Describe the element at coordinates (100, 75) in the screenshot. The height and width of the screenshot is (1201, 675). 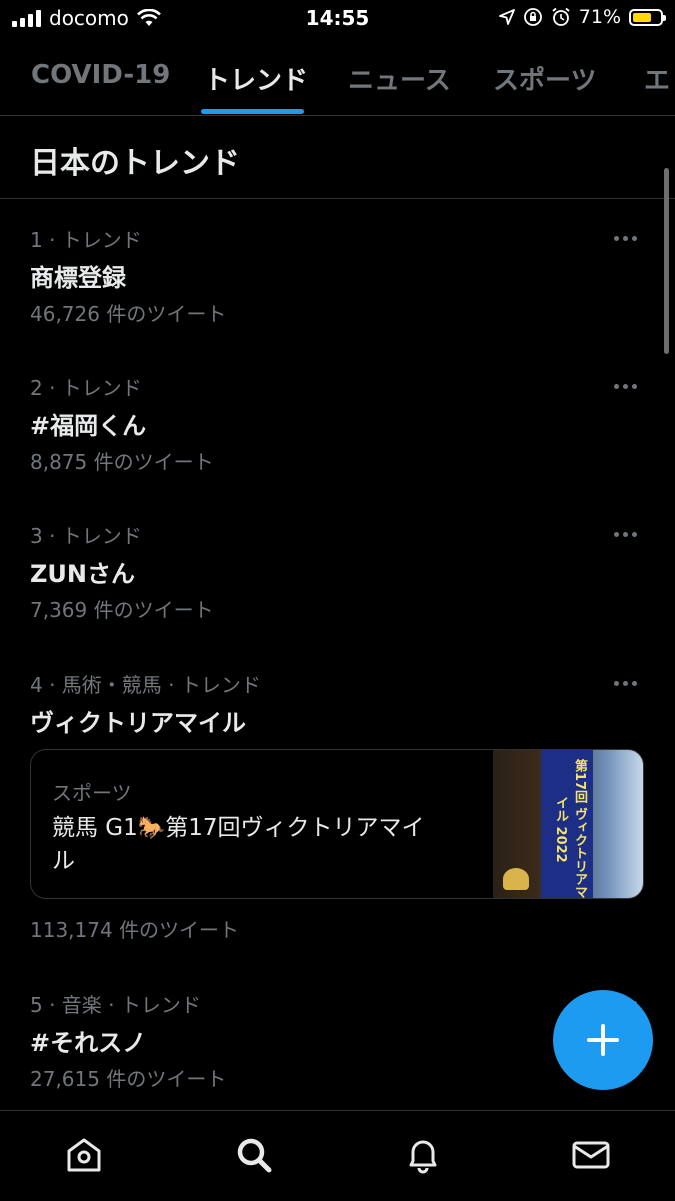
I see `tab-covid-19: COVID-19` at that location.